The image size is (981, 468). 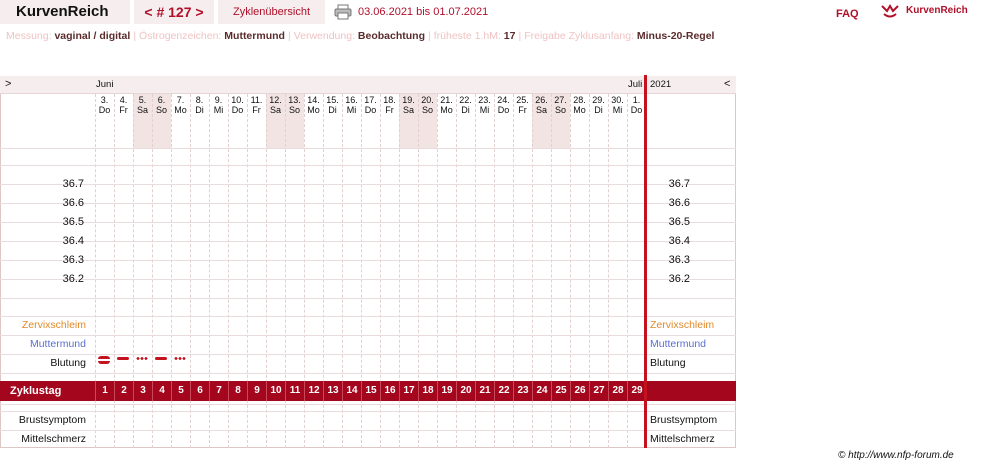 I want to click on cycle-day-number: 19, so click(x=446, y=391).